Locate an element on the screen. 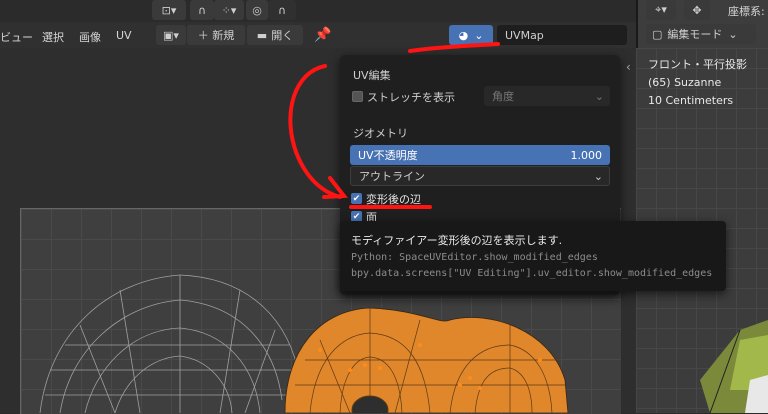  red-annotation is located at coordinates (394, 125).